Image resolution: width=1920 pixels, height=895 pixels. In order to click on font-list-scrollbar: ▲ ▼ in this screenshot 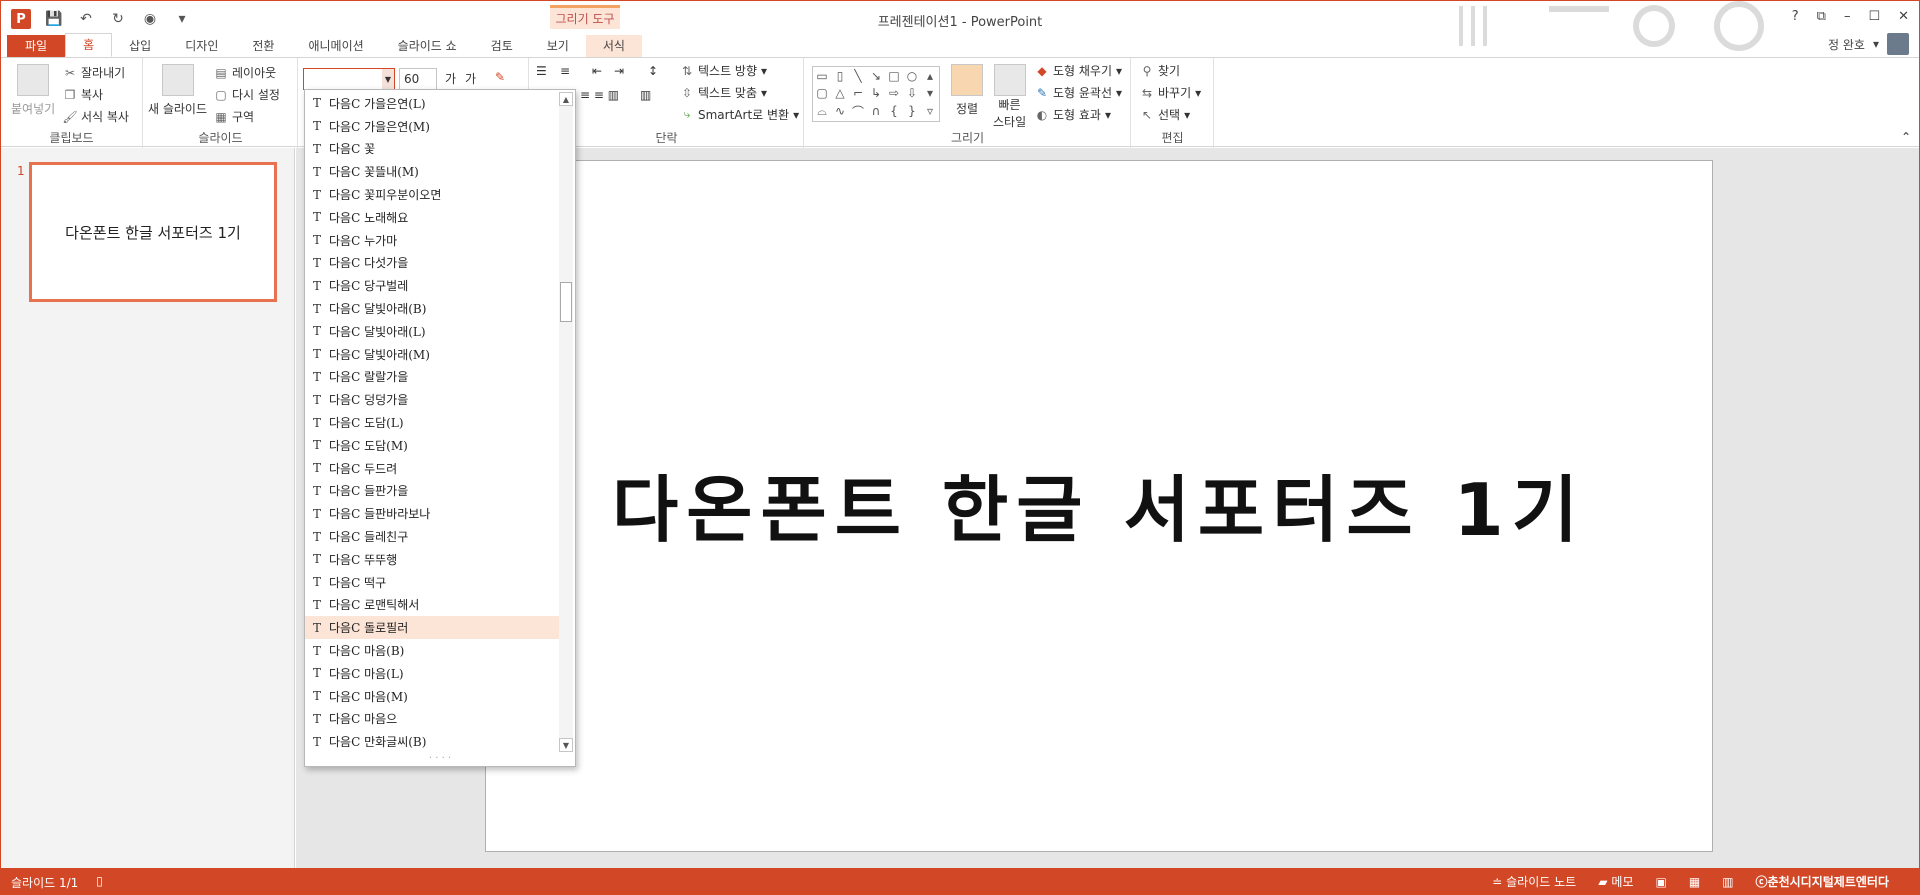, I will do `click(566, 422)`.